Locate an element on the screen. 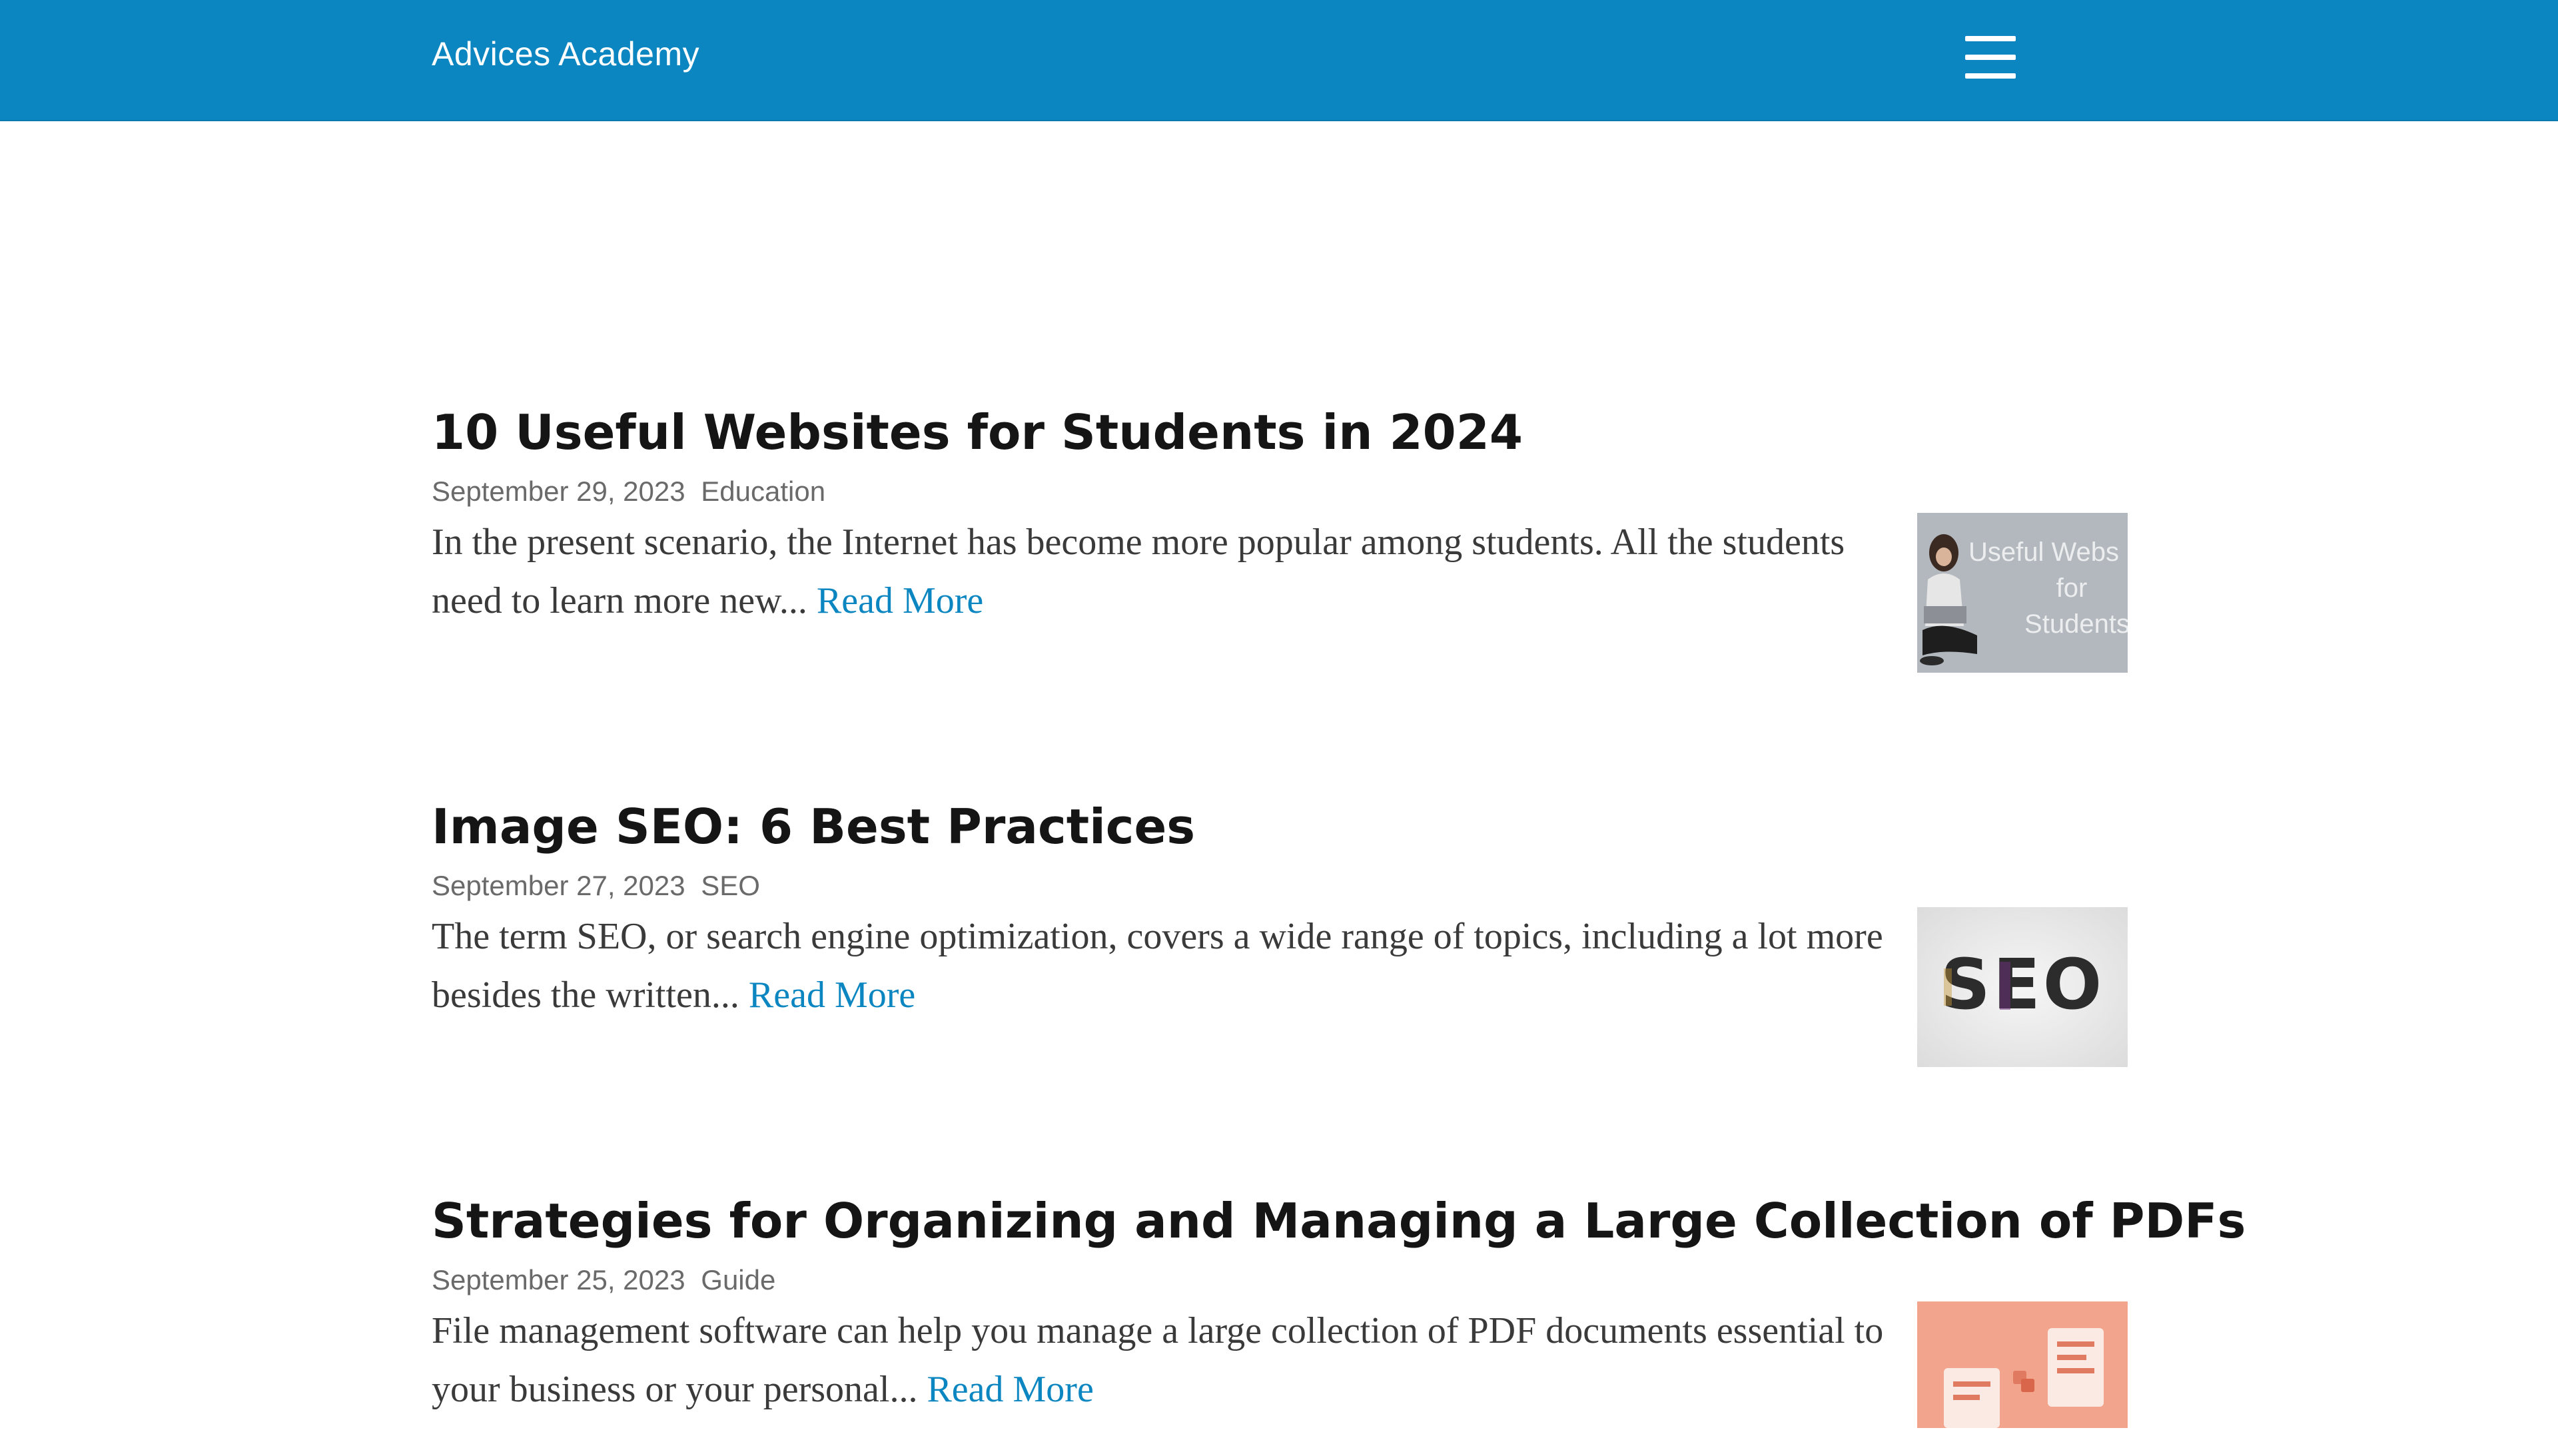  thumbnail-caption: Useful Webs is located at coordinates (2043, 552).